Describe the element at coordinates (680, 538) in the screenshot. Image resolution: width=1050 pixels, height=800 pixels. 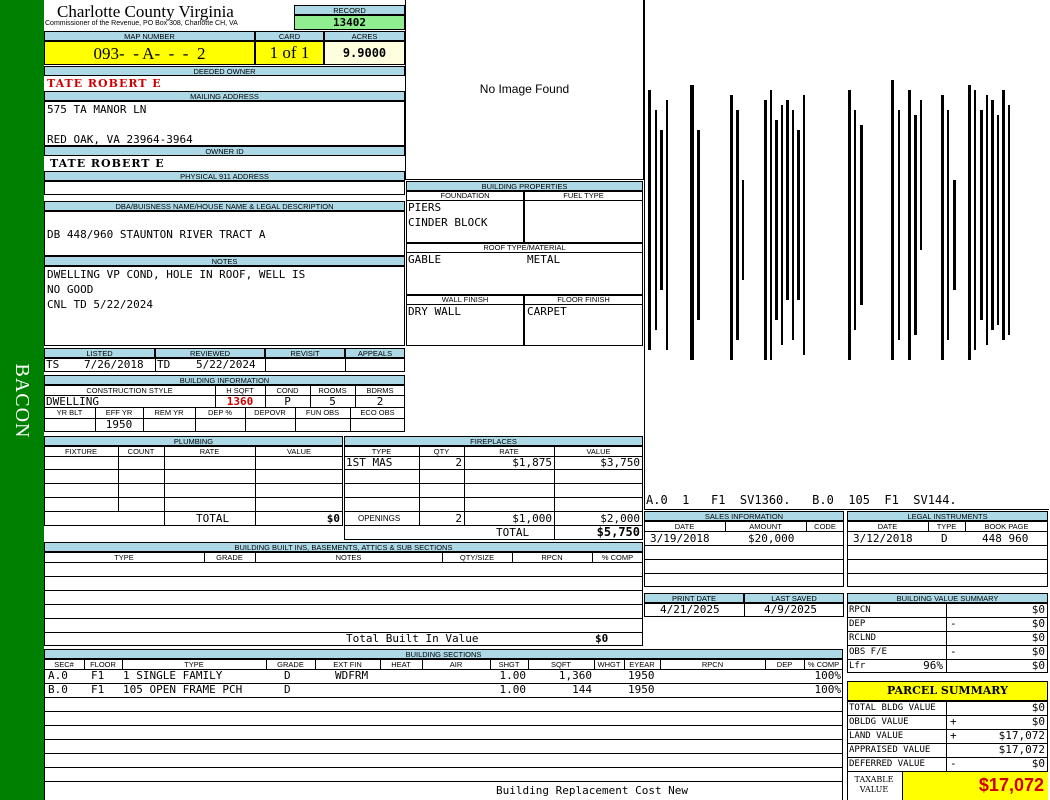
I see `sales-date: 3/19/2018` at that location.